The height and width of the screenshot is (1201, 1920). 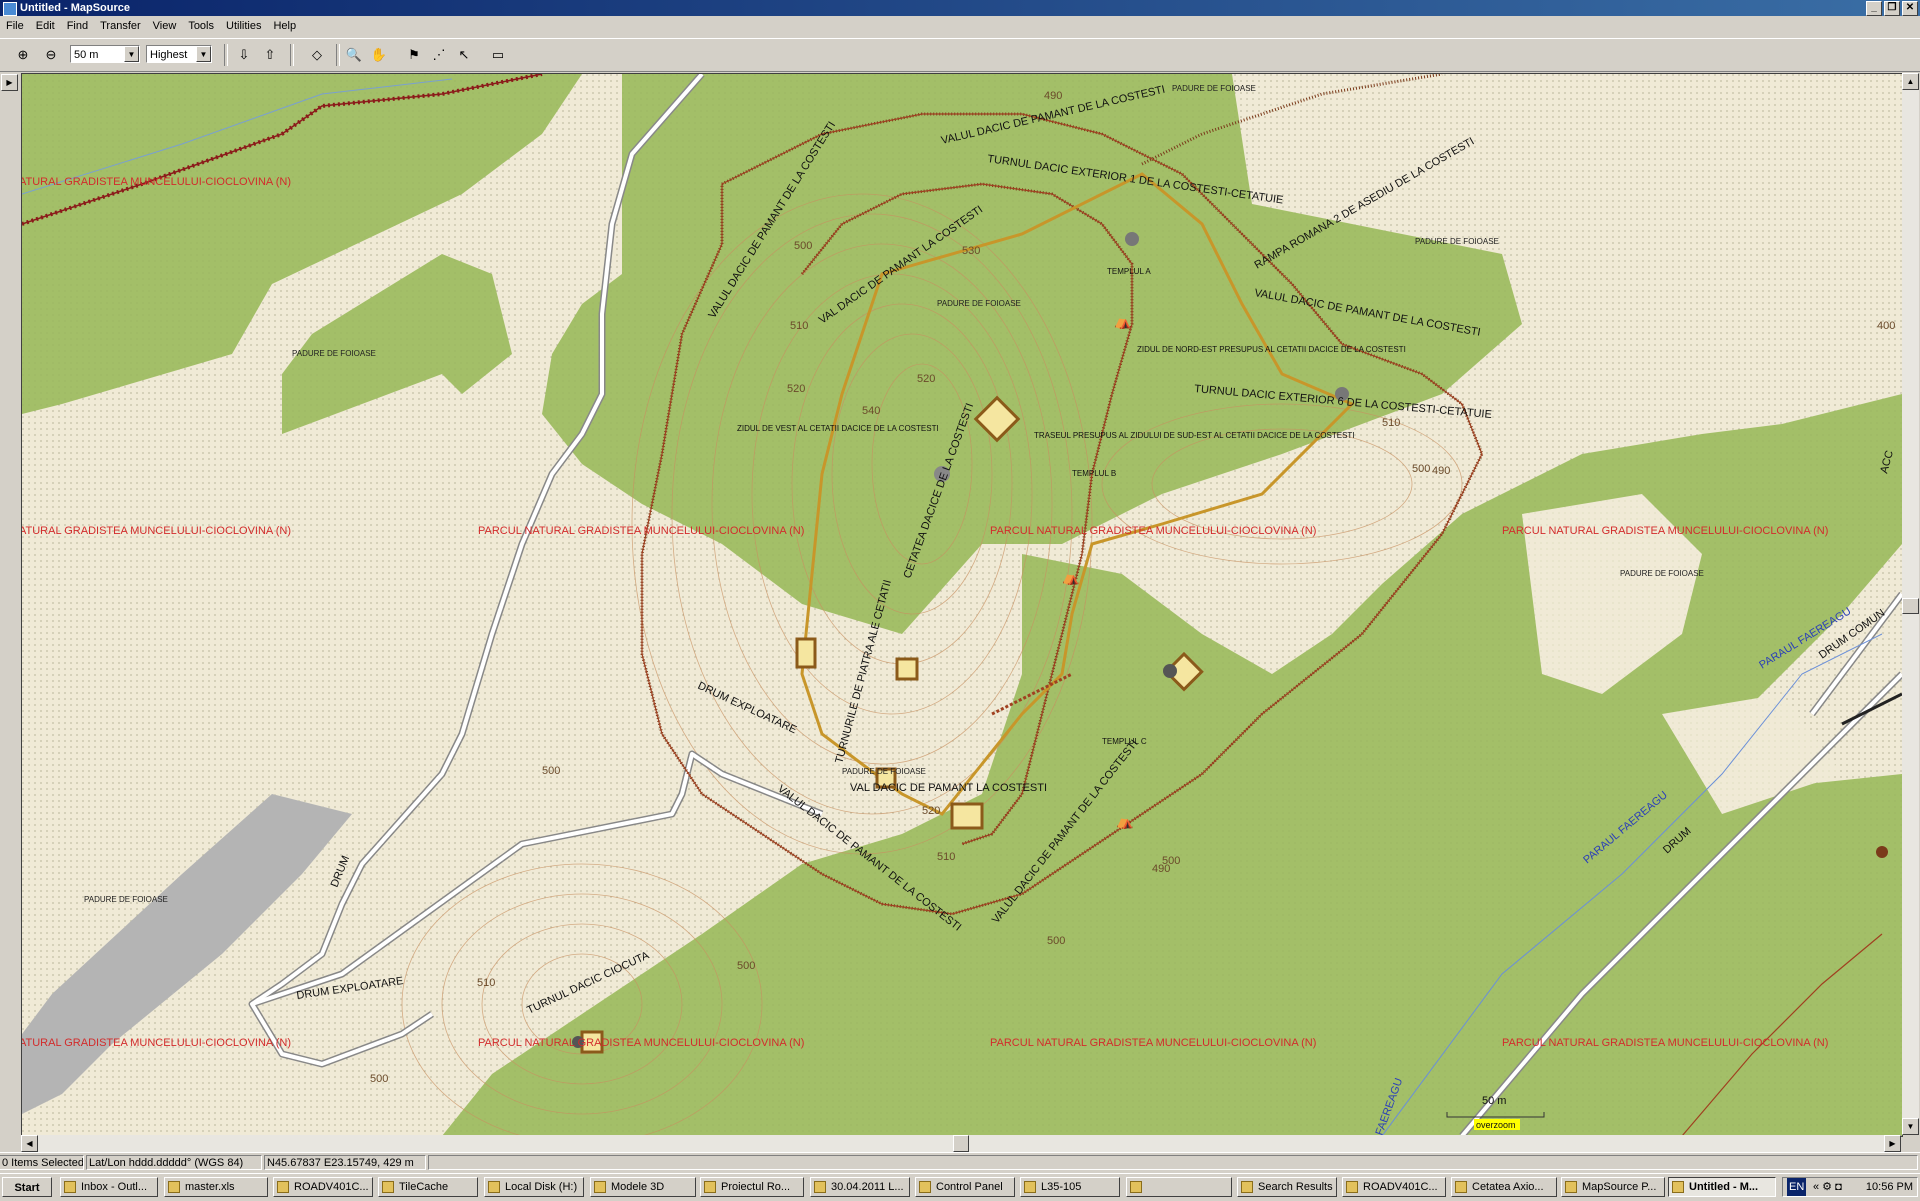 What do you see at coordinates (51, 55) in the screenshot?
I see `zoom-out-icon: ⊖` at bounding box center [51, 55].